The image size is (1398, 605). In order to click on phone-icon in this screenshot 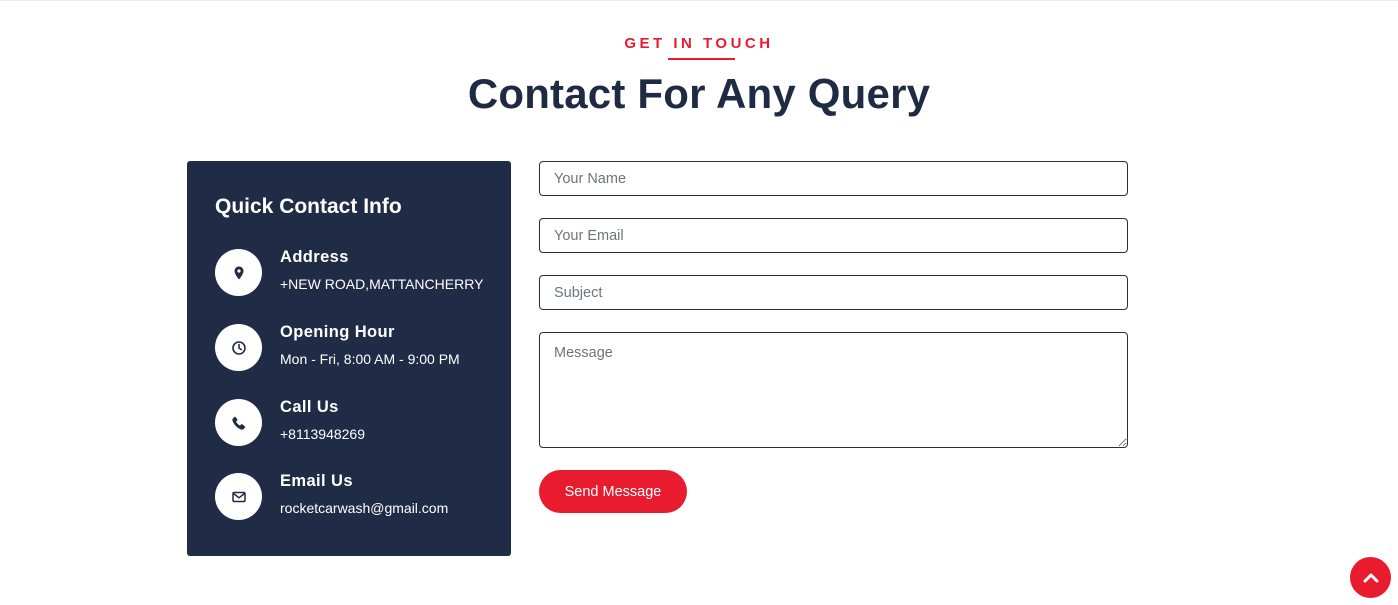, I will do `click(238, 422)`.